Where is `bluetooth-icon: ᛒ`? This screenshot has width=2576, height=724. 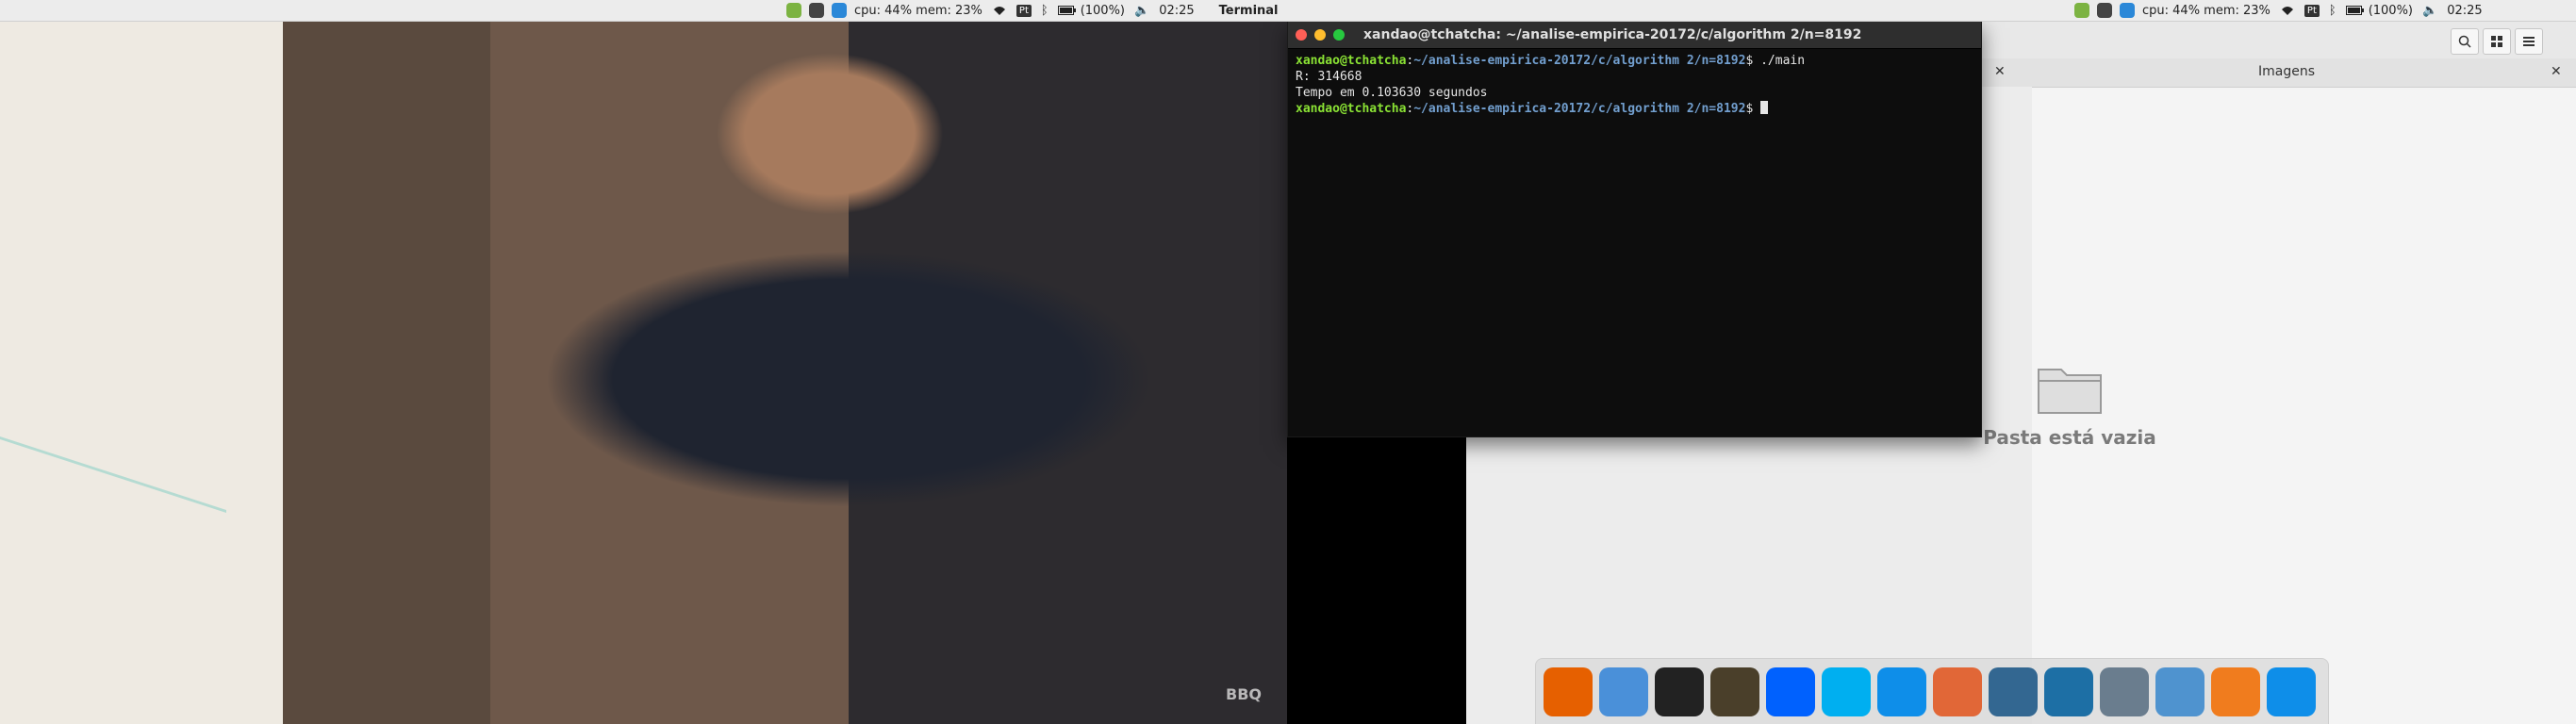 bluetooth-icon: ᛒ is located at coordinates (1045, 11).